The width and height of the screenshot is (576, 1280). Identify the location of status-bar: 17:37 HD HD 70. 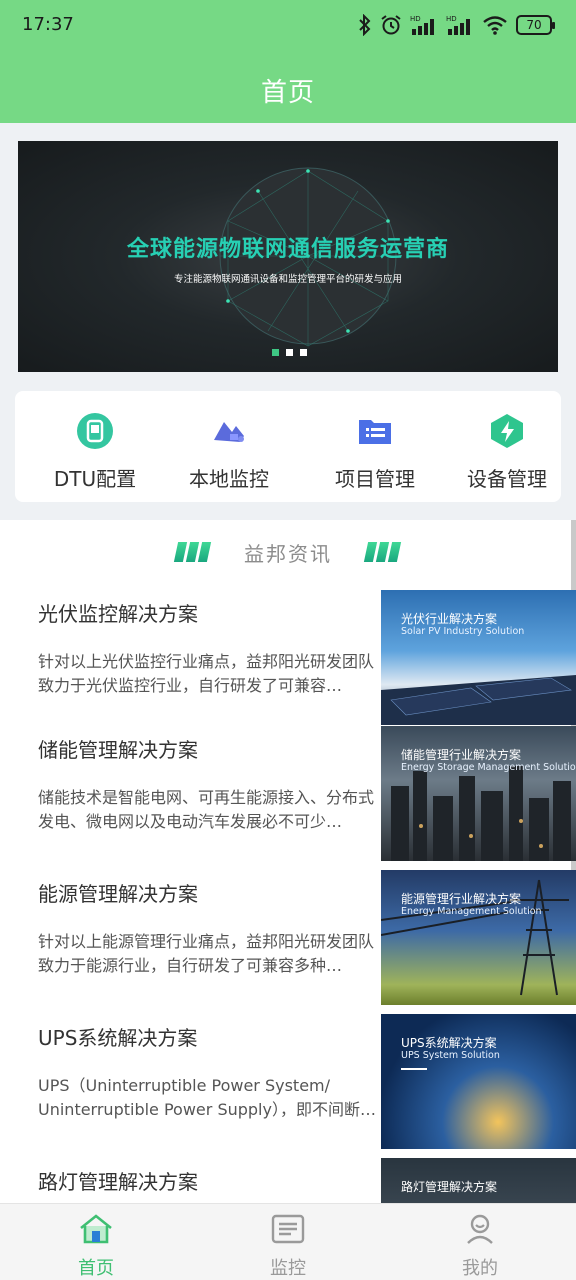
(288, 26).